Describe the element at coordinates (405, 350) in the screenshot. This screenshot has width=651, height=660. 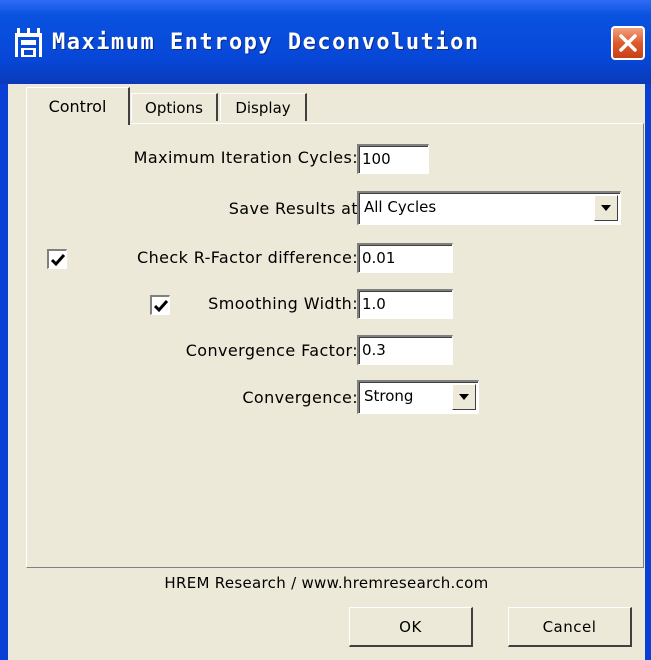
I see `convergence-factor-input: 0.3` at that location.